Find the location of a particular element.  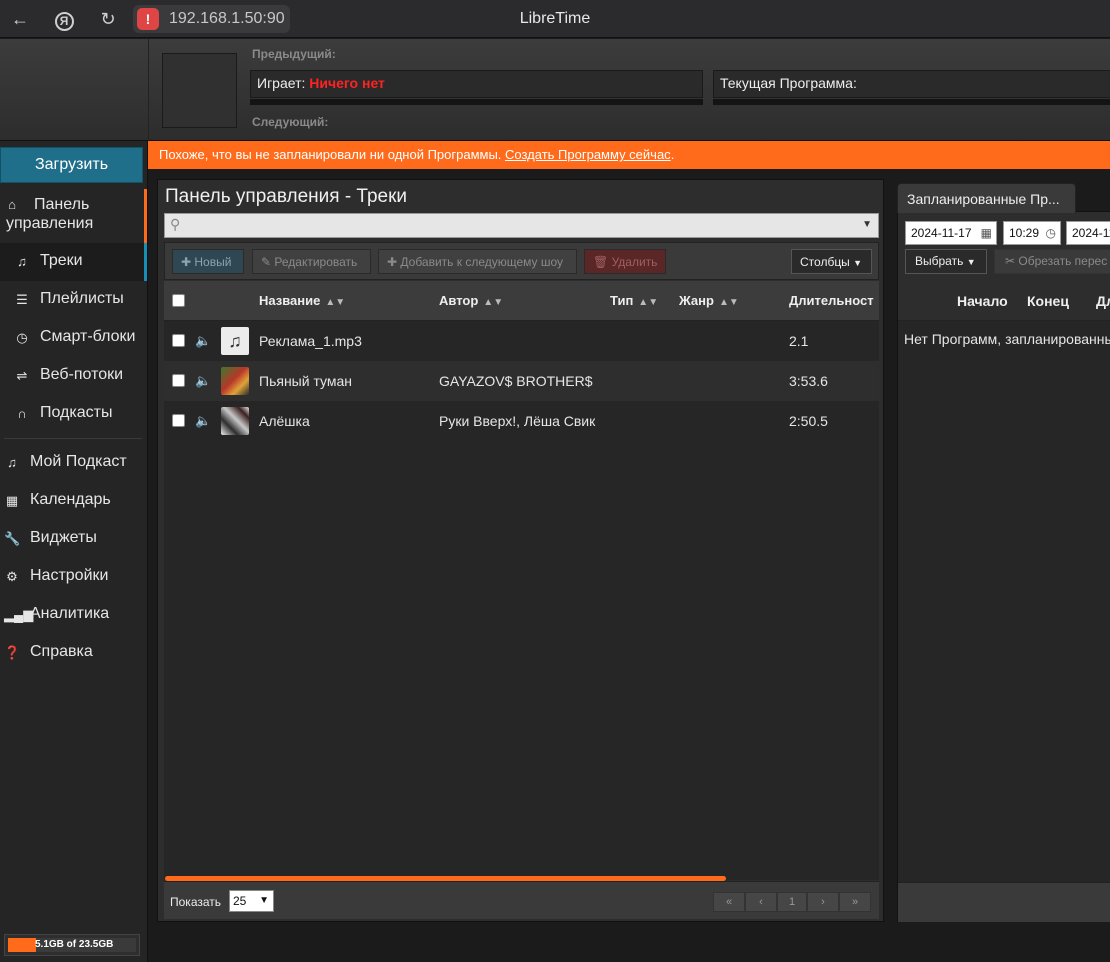

pager-prev-button: ‹ is located at coordinates (761, 902).